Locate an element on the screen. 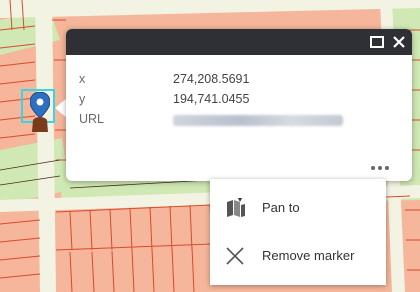 The height and width of the screenshot is (292, 420). popup-header is located at coordinates (239, 42).